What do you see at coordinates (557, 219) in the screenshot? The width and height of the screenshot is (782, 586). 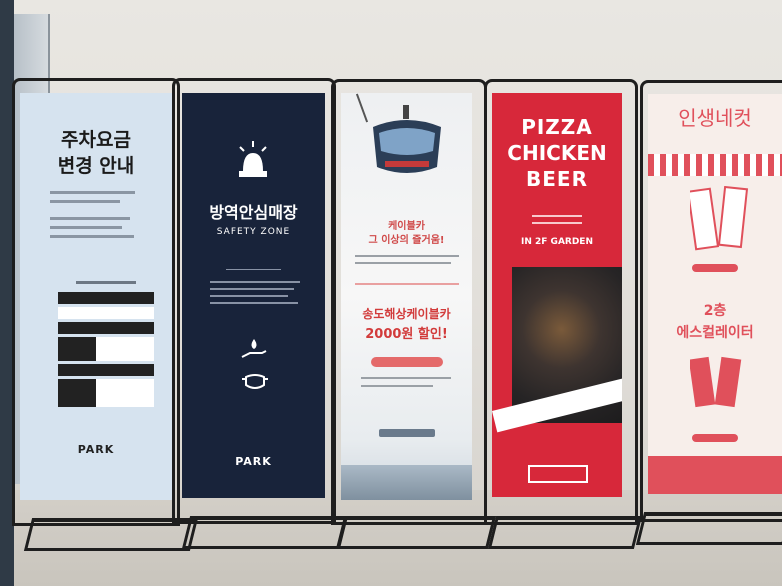 I see `pizza-small-text` at bounding box center [557, 219].